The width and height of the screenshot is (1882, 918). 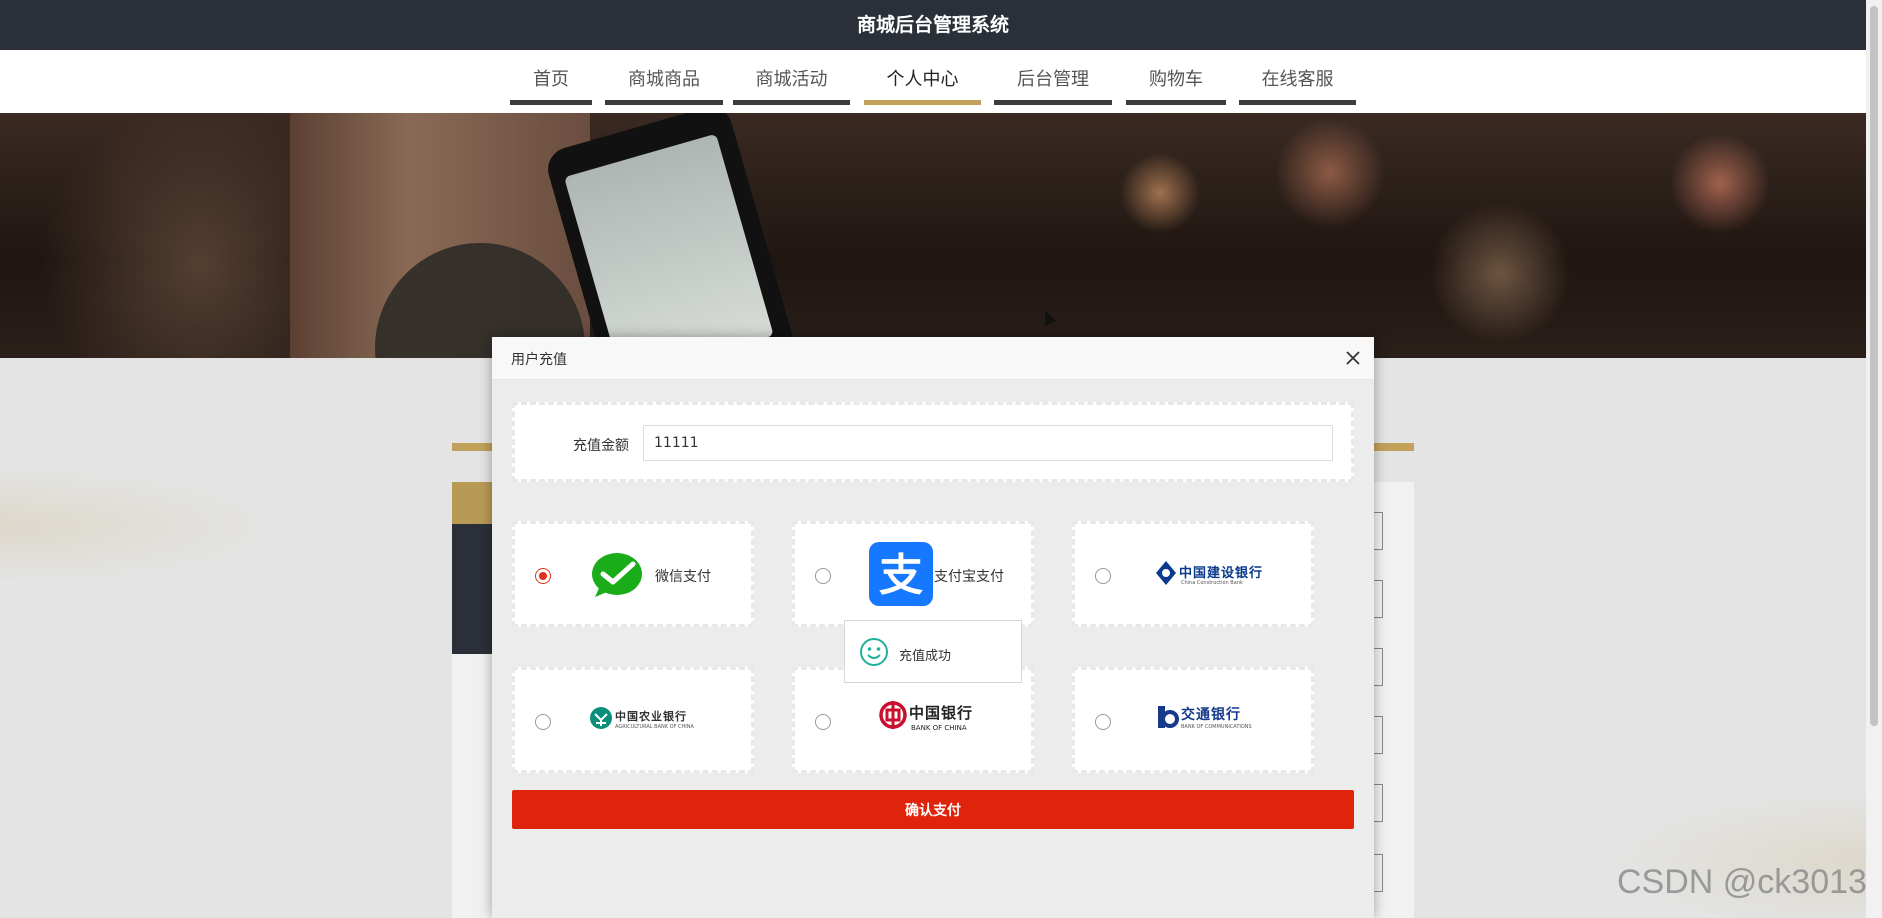 I want to click on wechat-pay-icon, so click(x=617, y=577).